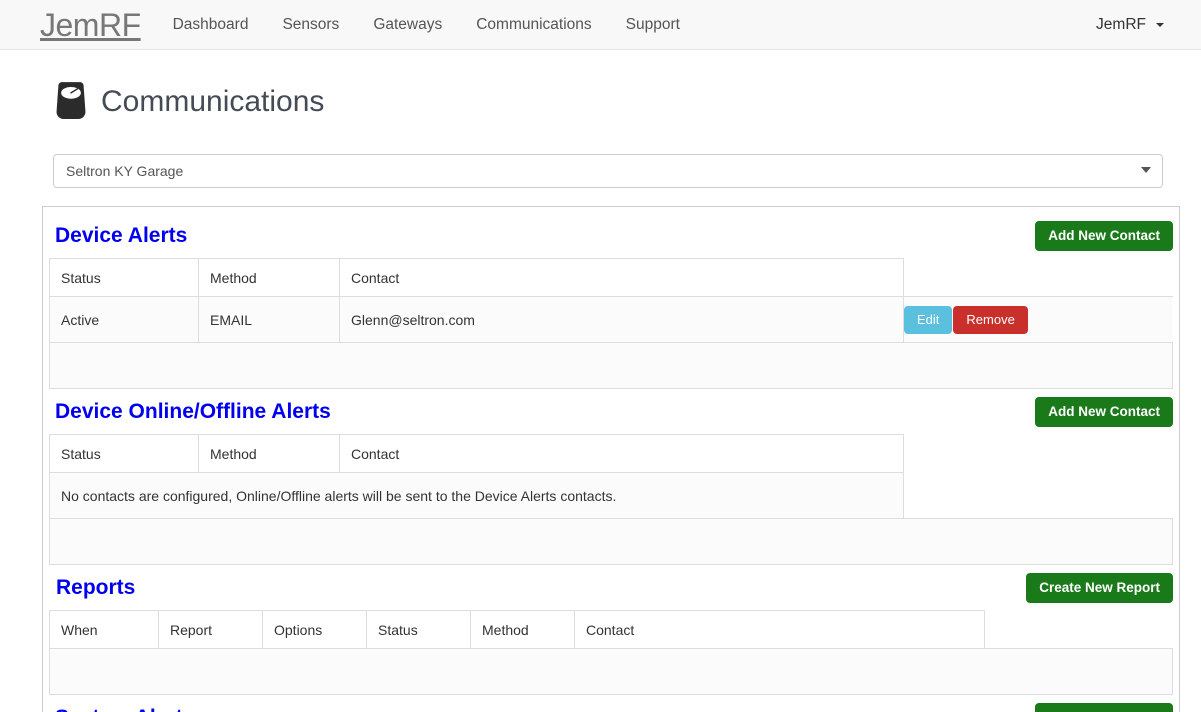  I want to click on remove-button: Remove, so click(990, 319).